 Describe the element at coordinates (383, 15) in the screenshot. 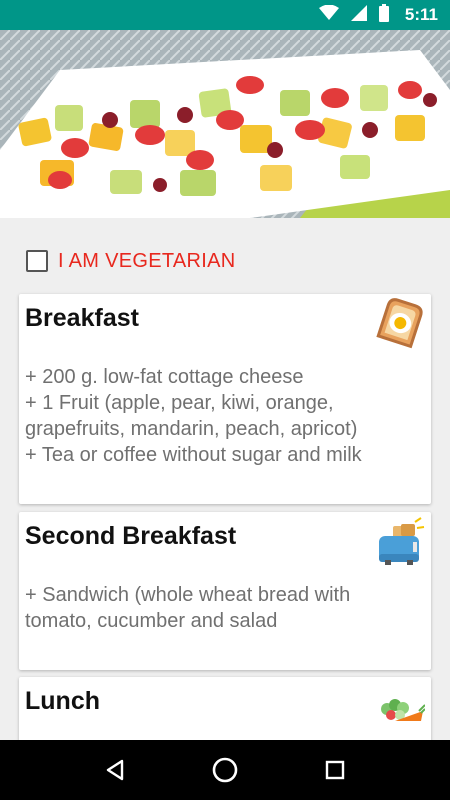

I see `battery-icon` at that location.